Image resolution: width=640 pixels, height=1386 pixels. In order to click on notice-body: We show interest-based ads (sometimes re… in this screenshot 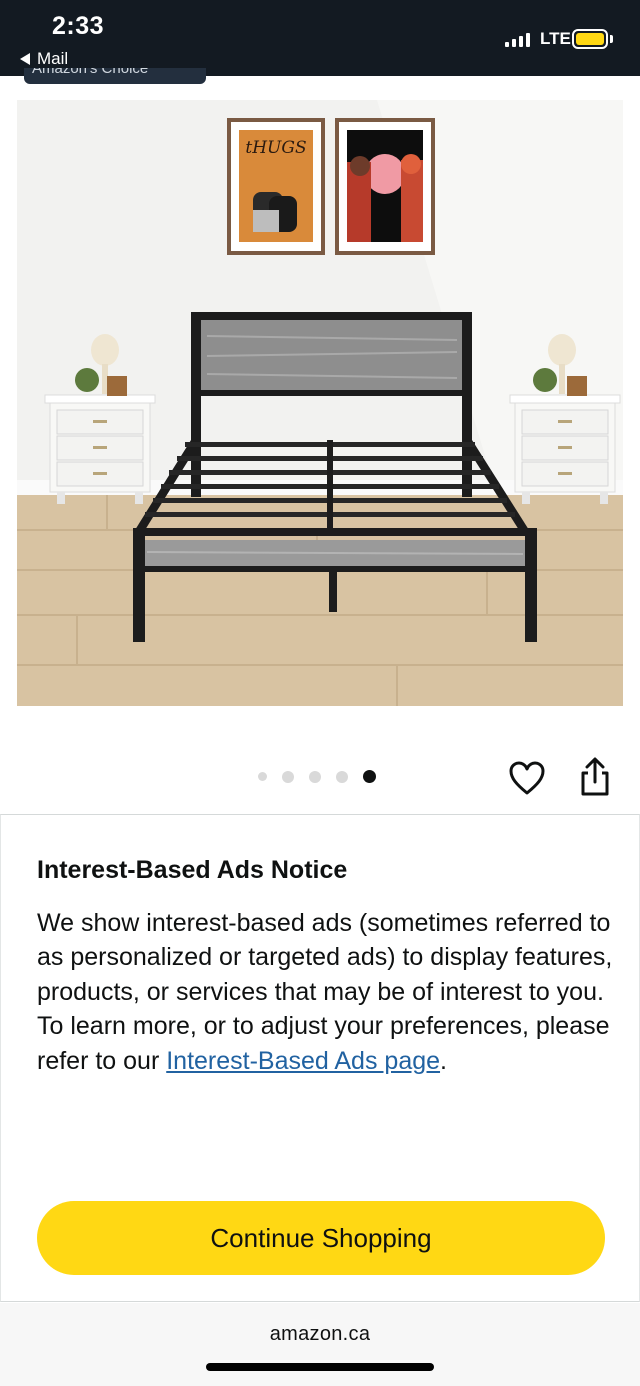, I will do `click(327, 992)`.